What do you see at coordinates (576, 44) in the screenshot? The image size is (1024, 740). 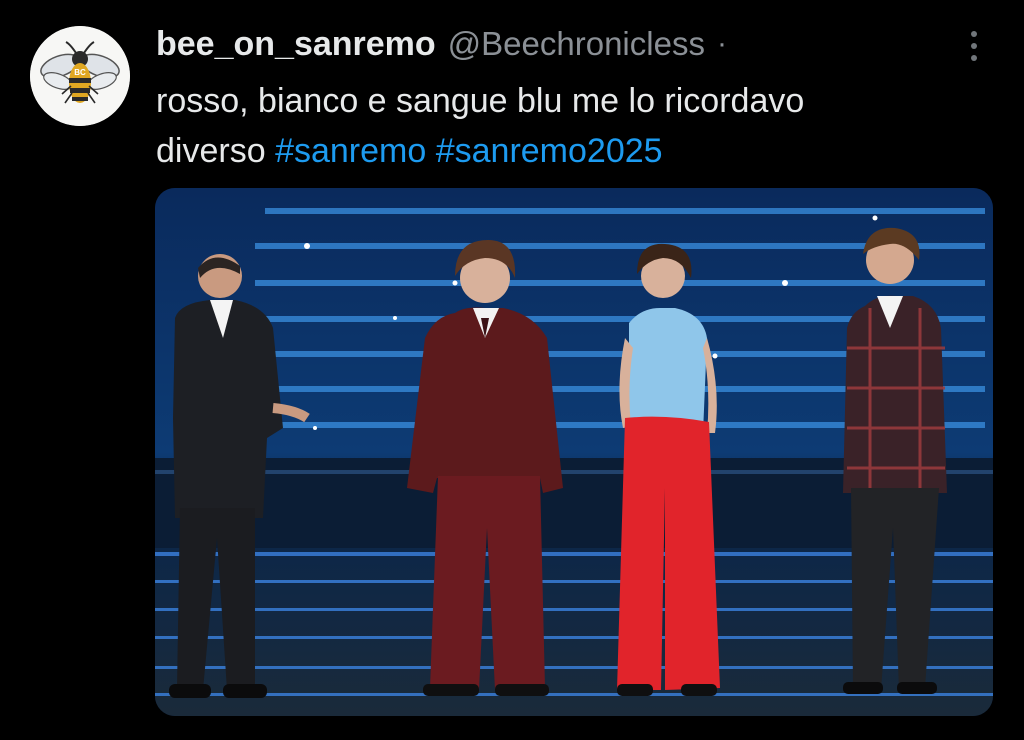 I see `author-handle: @Beechronicless` at bounding box center [576, 44].